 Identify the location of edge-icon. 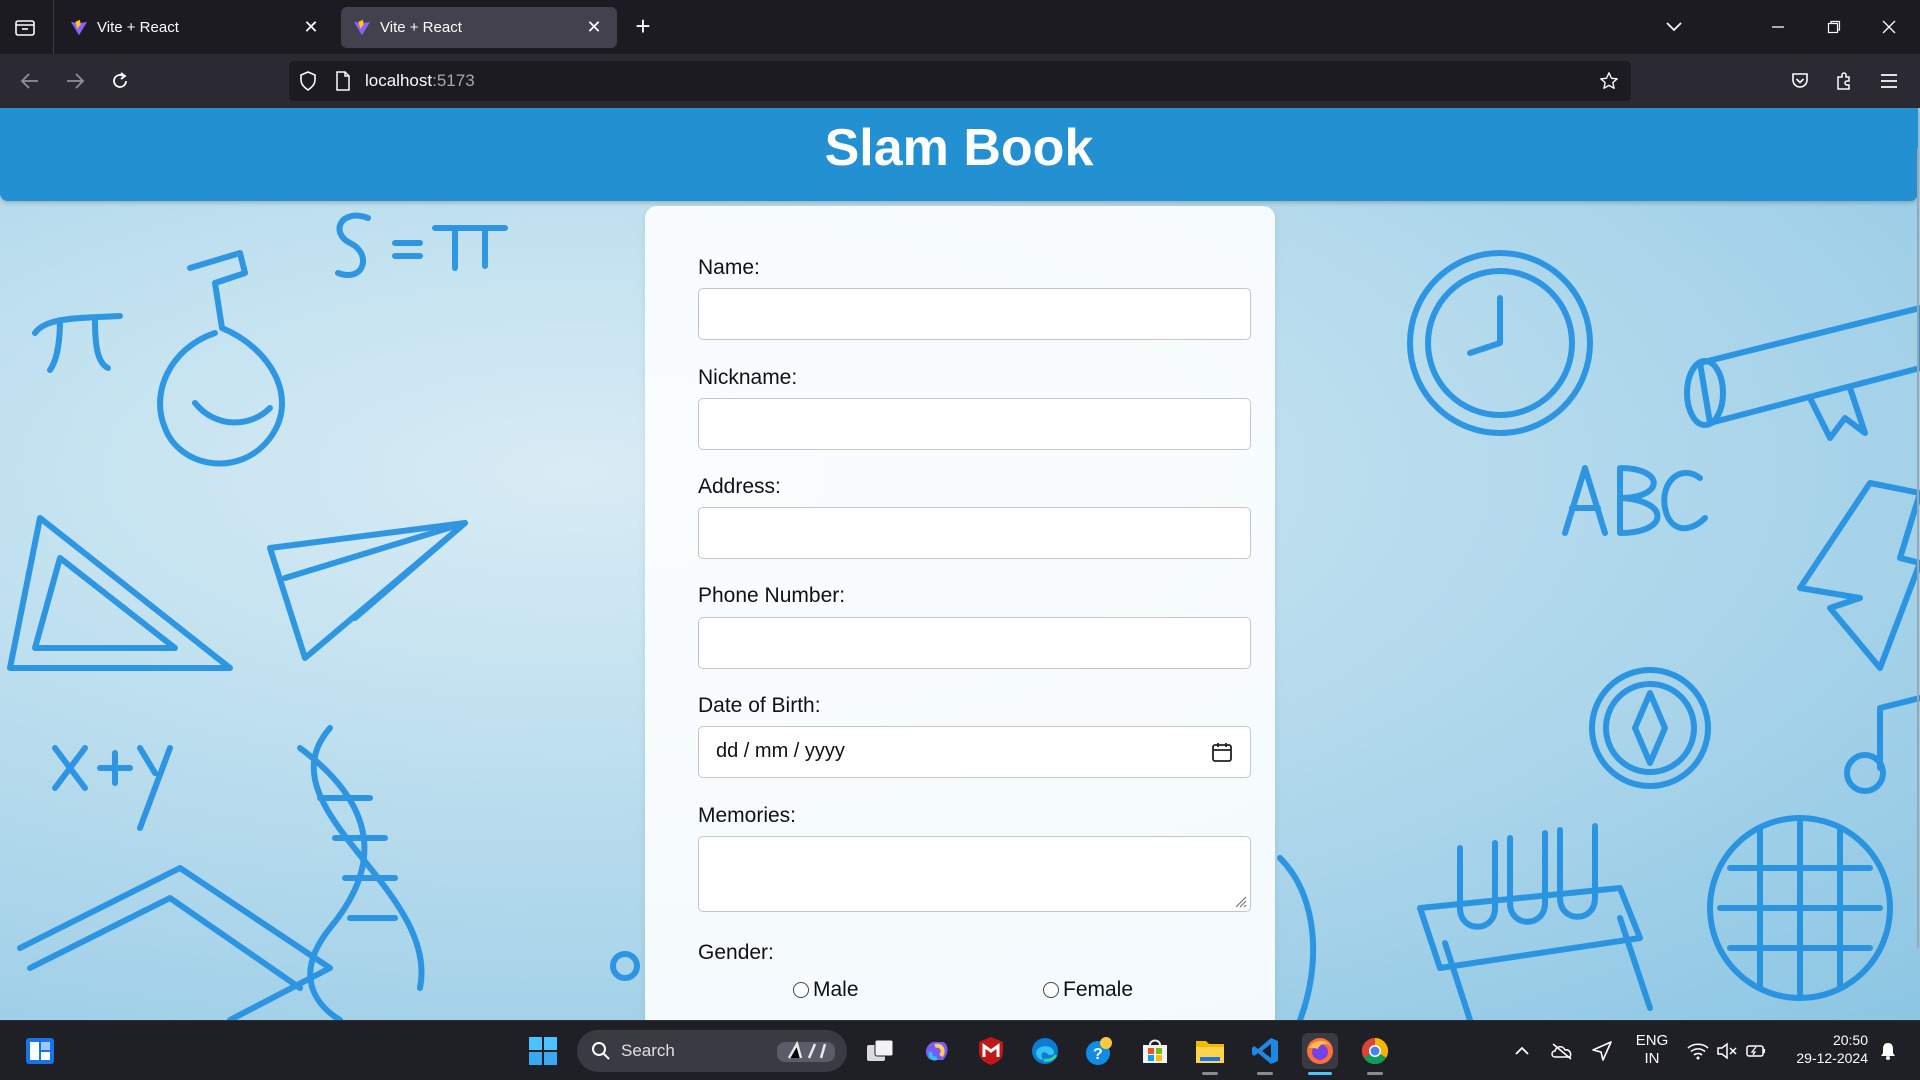
(1045, 1051).